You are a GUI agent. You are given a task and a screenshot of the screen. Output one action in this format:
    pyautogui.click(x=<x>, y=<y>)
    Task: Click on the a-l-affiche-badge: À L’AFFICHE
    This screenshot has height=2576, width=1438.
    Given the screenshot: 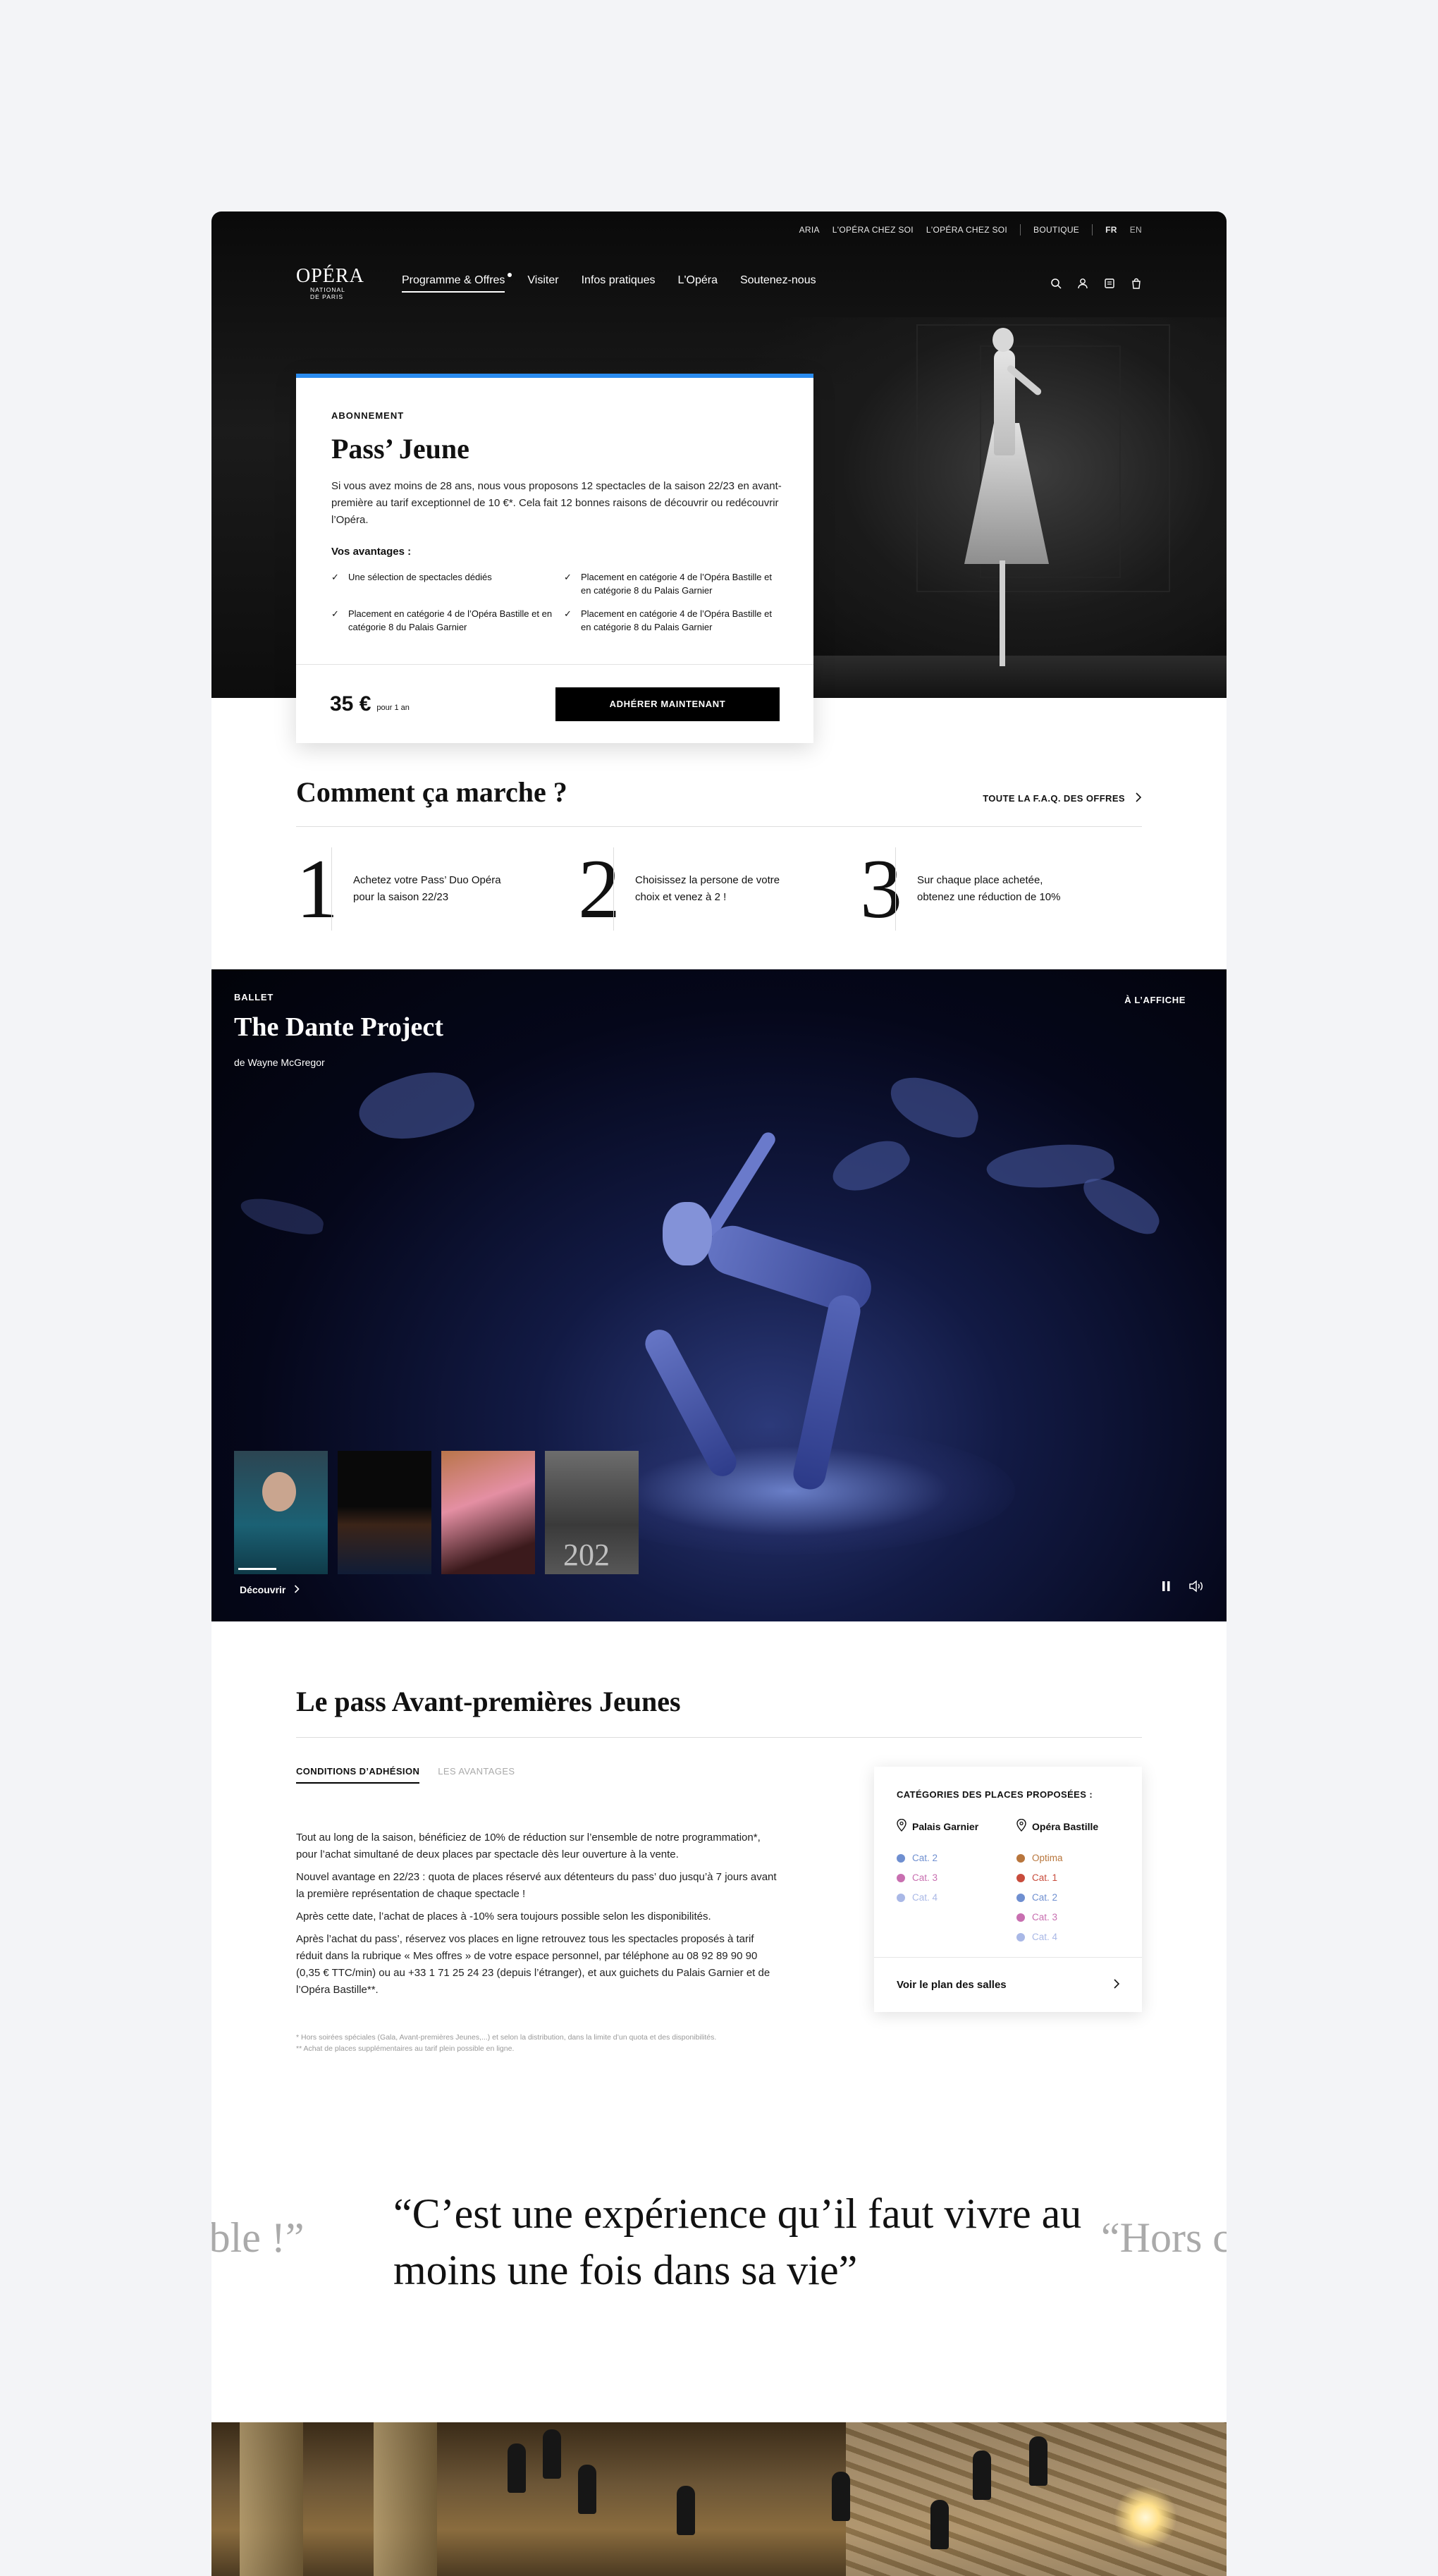 What is the action you would take?
    pyautogui.click(x=1155, y=1000)
    